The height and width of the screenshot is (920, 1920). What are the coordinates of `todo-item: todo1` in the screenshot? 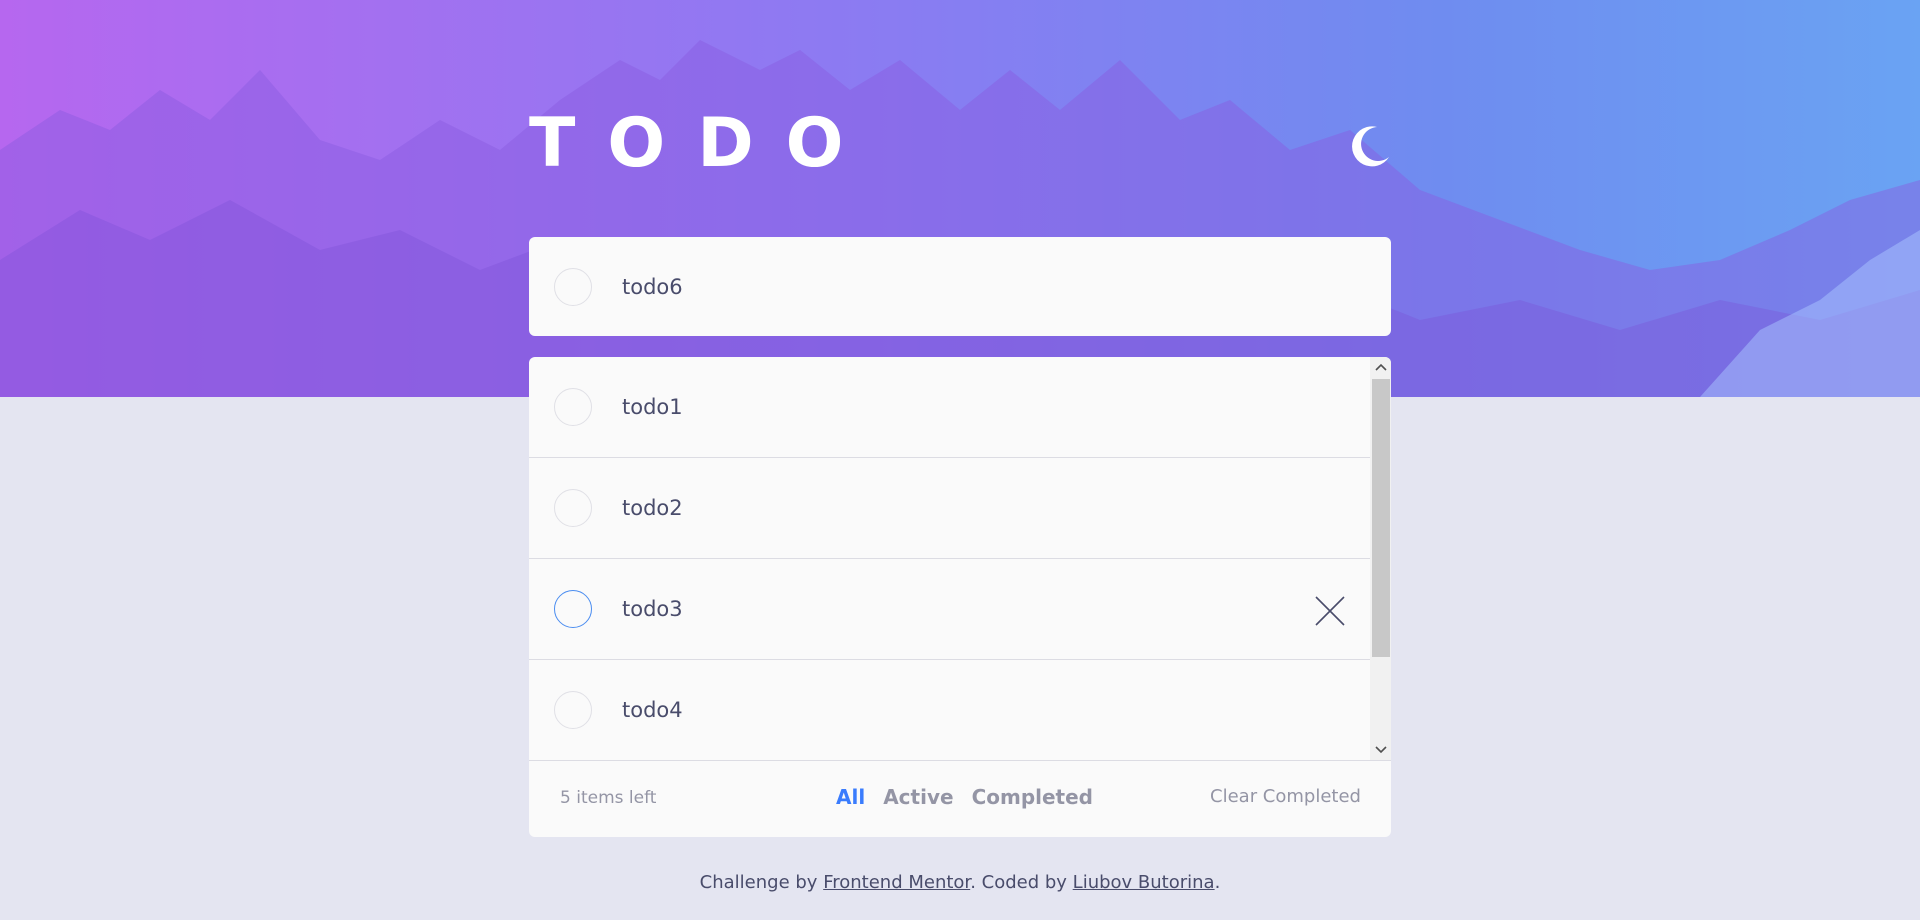 It's located at (949, 407).